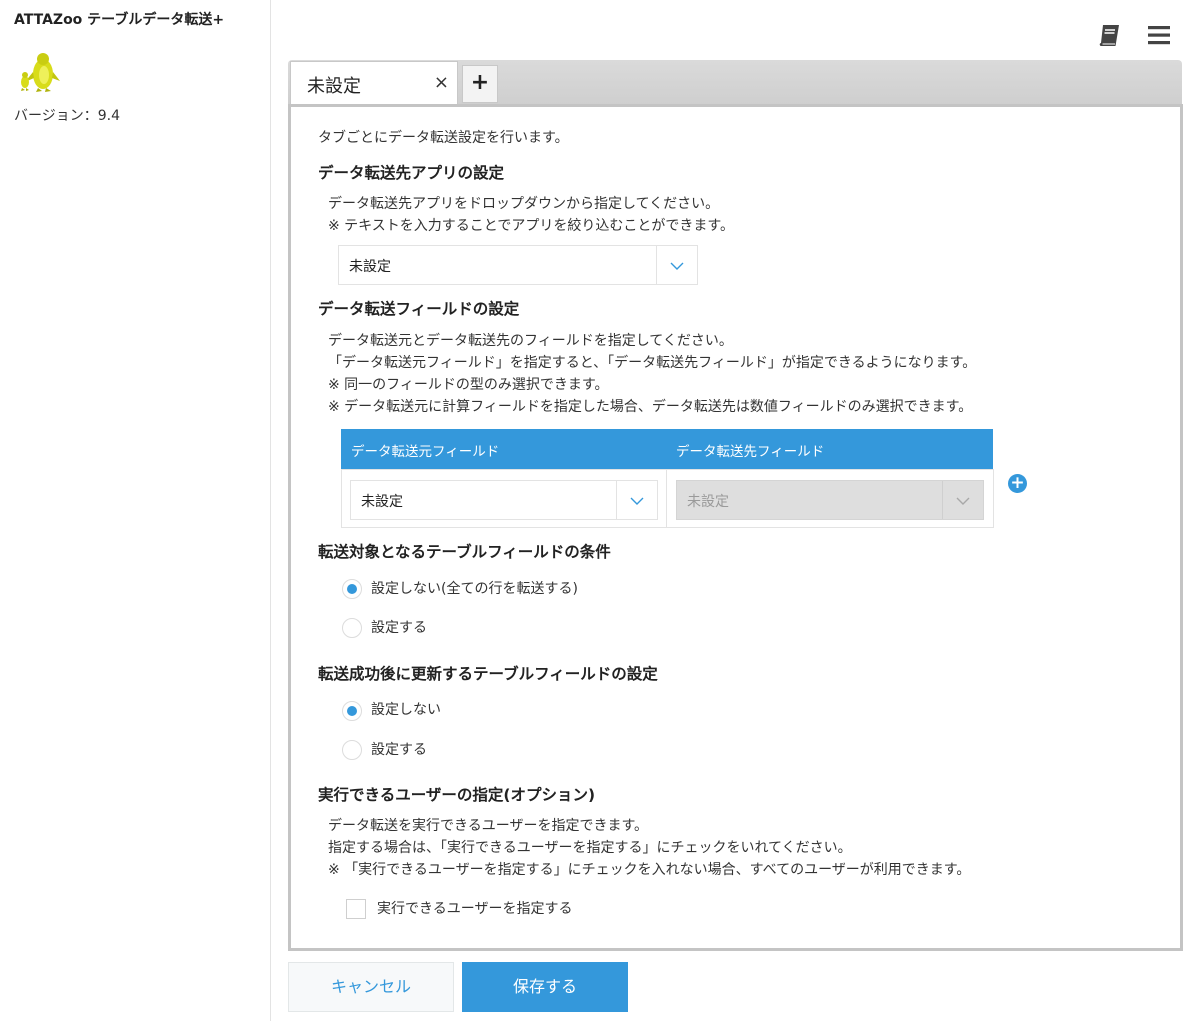 The image size is (1194, 1021). I want to click on dest-field-value: 未設定, so click(708, 502).